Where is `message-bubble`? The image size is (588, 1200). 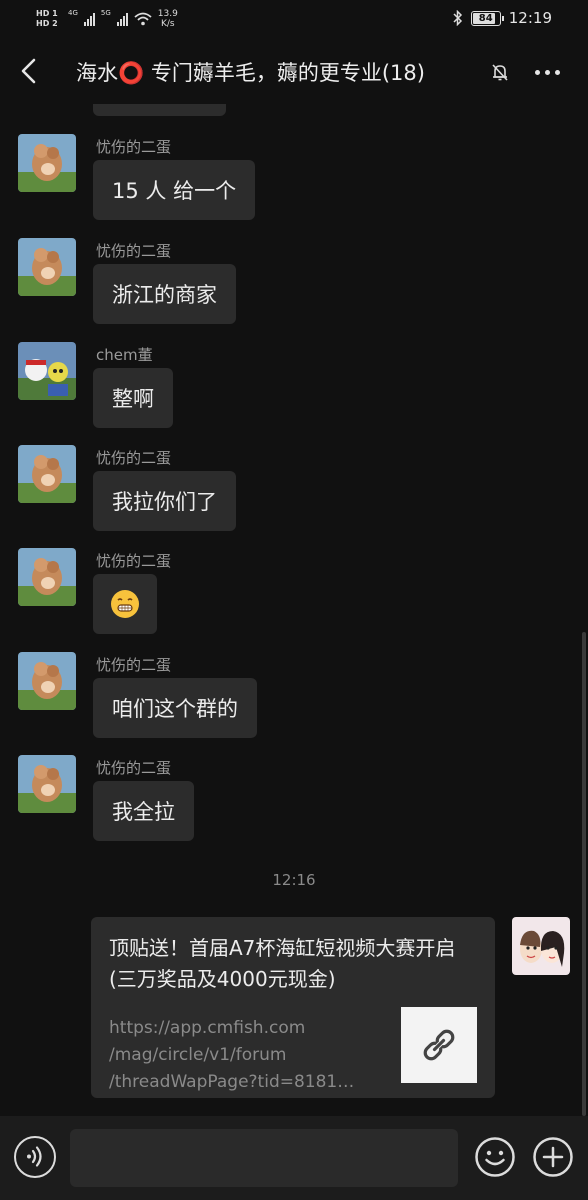 message-bubble is located at coordinates (125, 604).